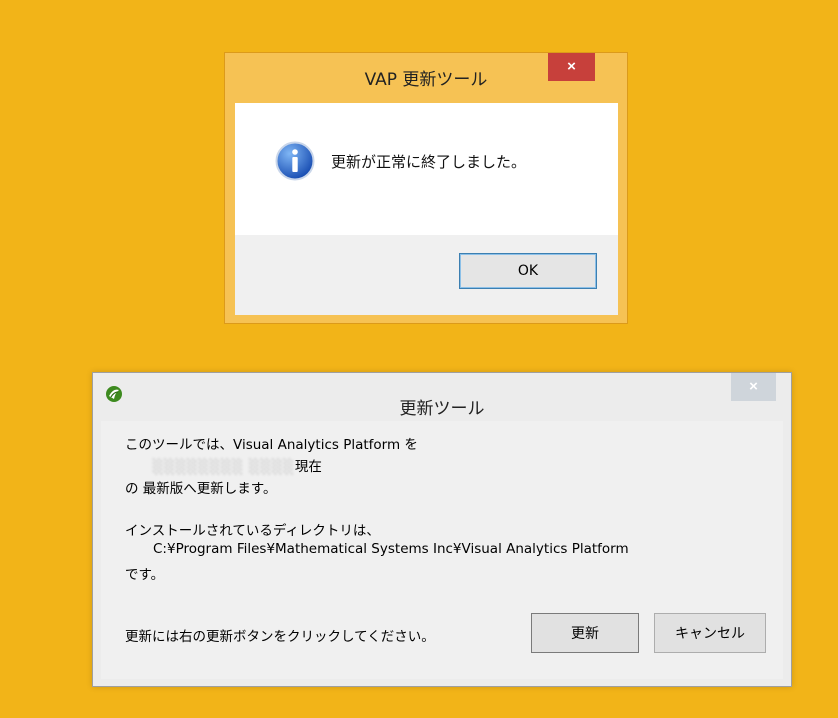  Describe the element at coordinates (224, 467) in the screenshot. I see `redacted-version-text: ░░░░░░░░ ░░░░` at that location.